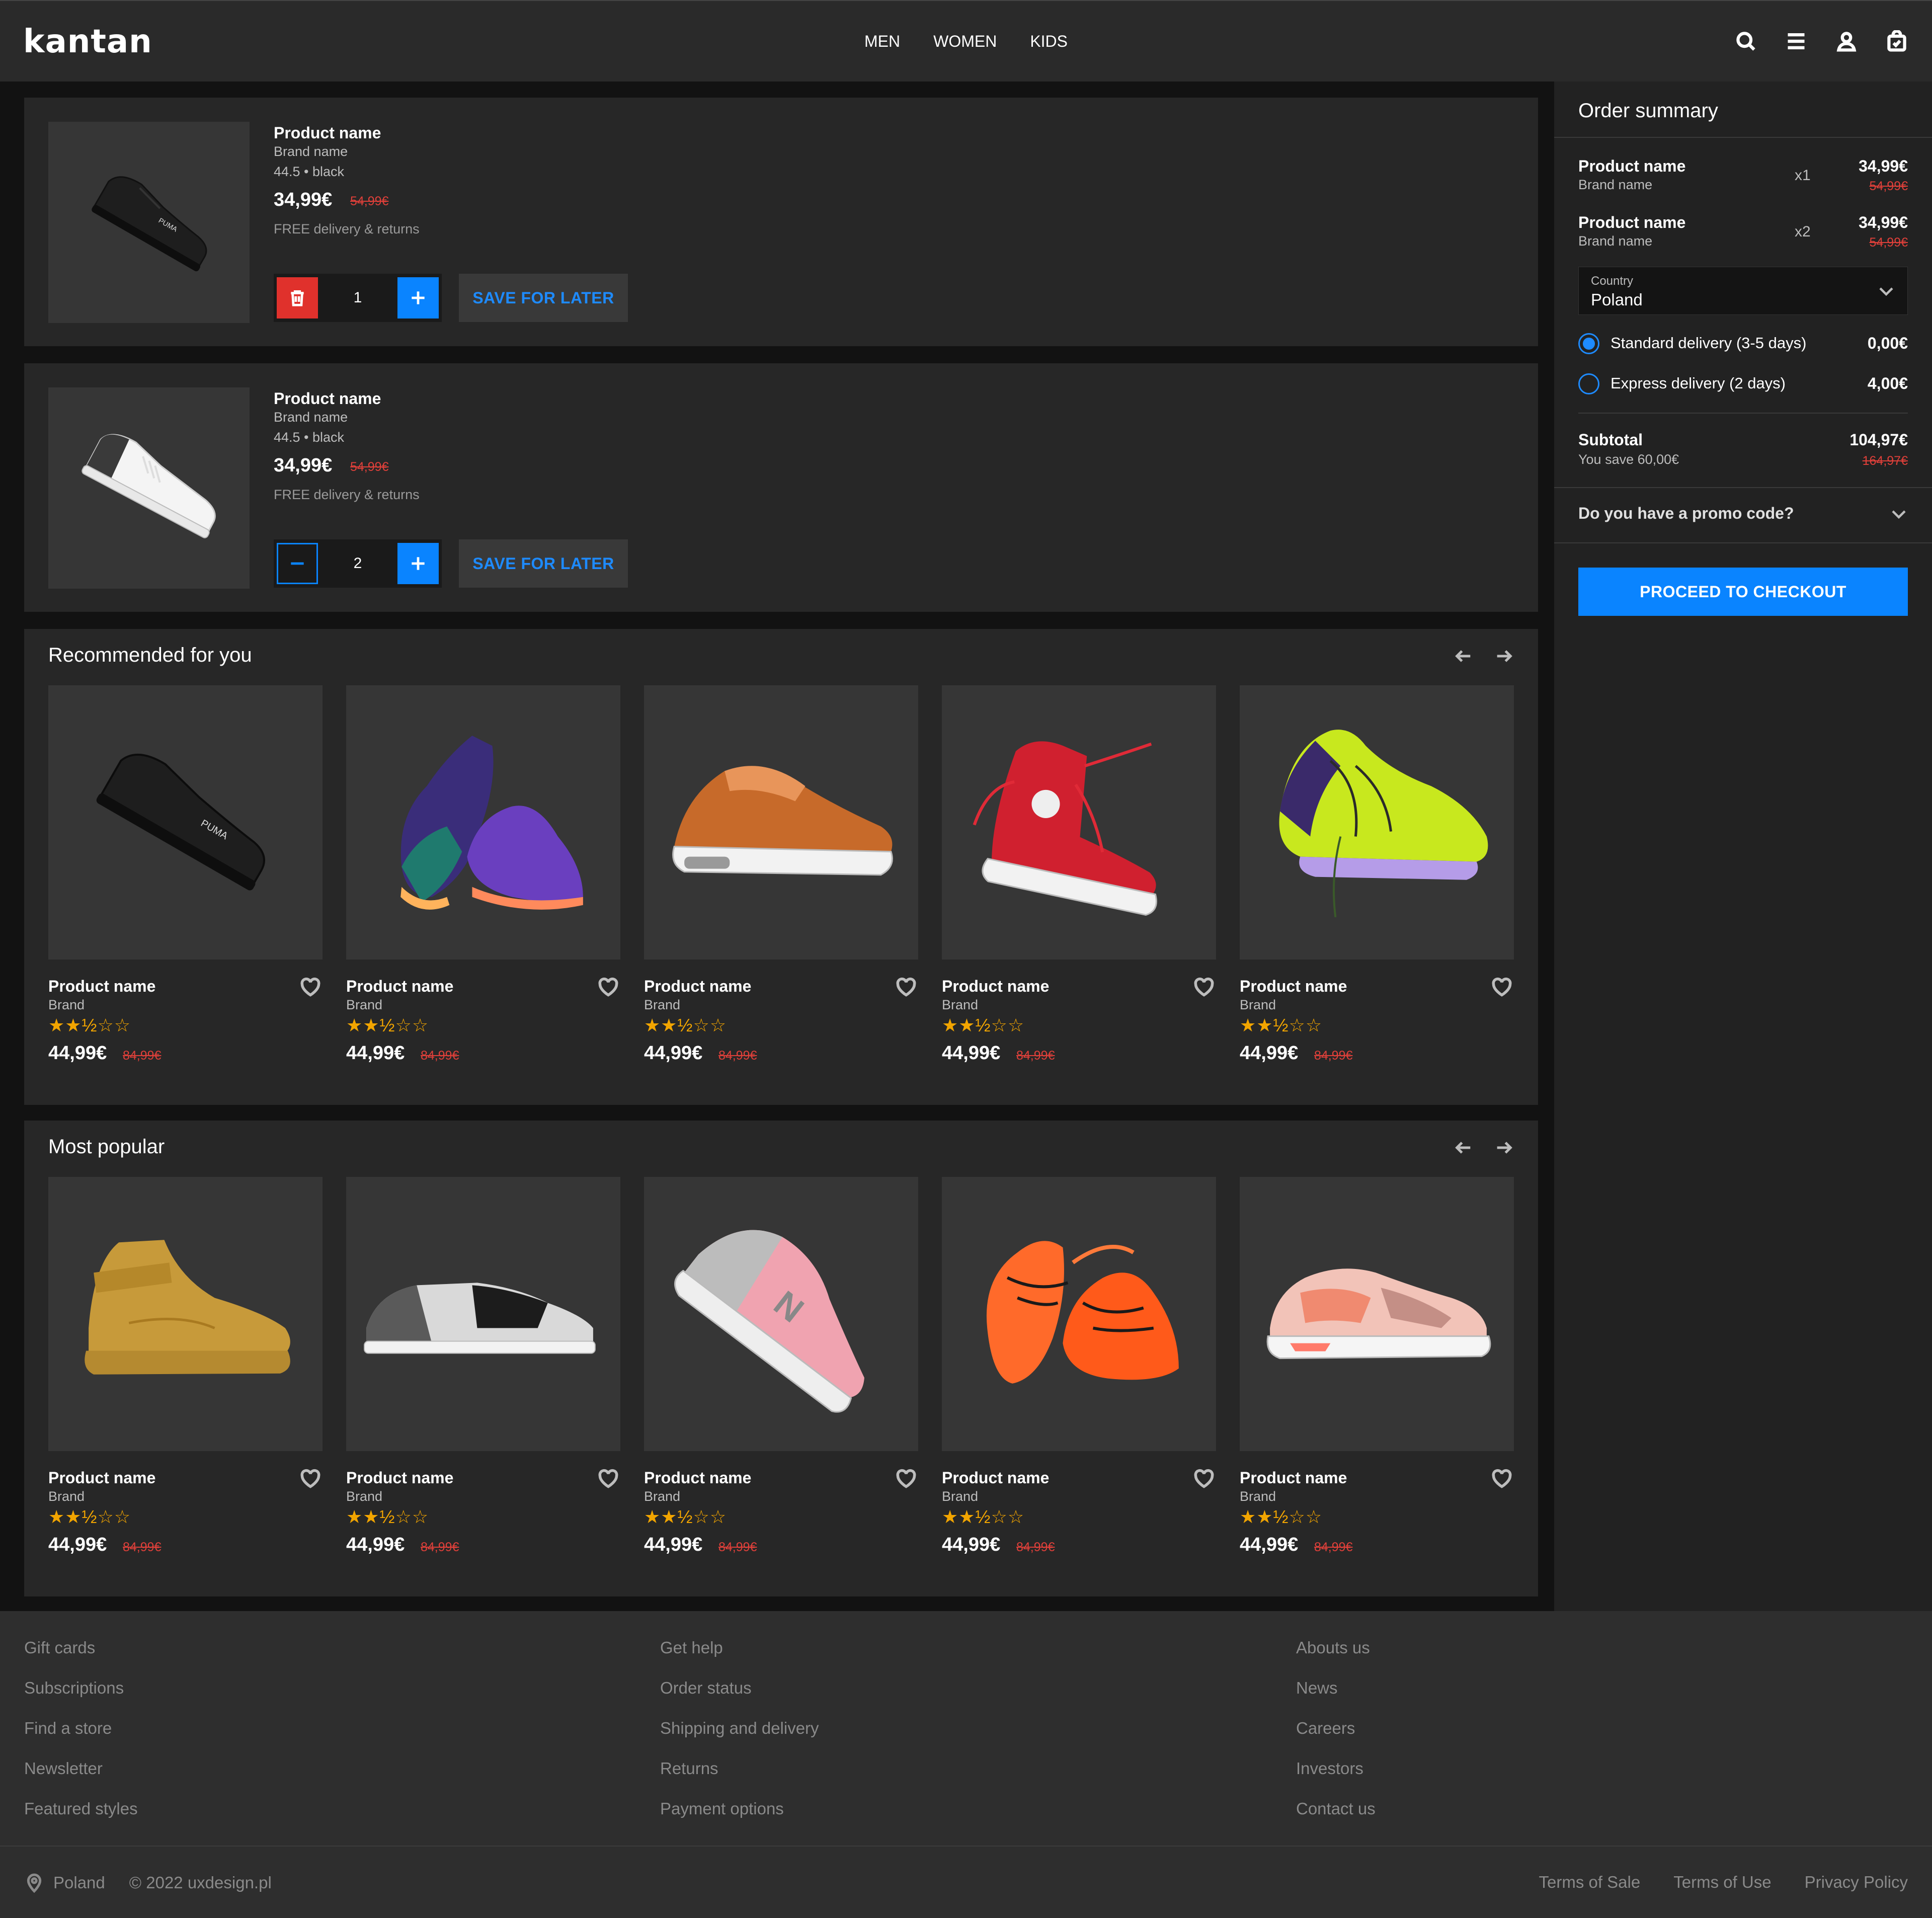  What do you see at coordinates (1049, 41) in the screenshot?
I see `nav-kids: KIDS` at bounding box center [1049, 41].